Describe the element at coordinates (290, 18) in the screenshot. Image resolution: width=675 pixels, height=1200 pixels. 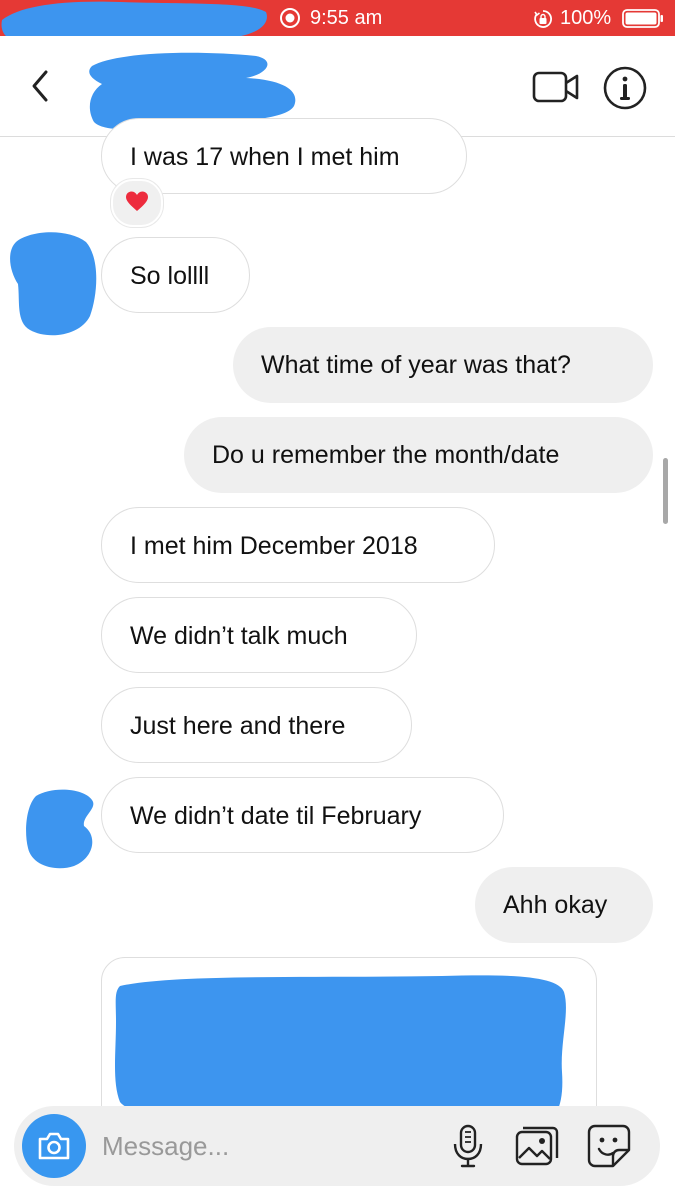
I see `screen-record-icon` at that location.